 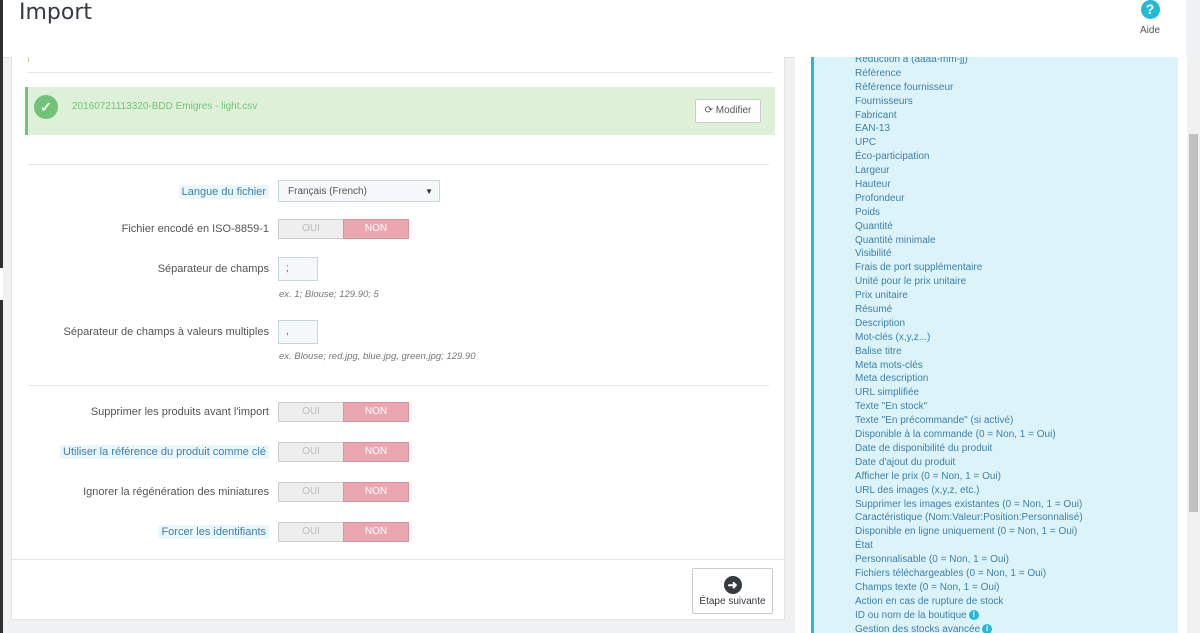 What do you see at coordinates (884, 101) in the screenshot?
I see `field-list-item: Fournisseurs` at bounding box center [884, 101].